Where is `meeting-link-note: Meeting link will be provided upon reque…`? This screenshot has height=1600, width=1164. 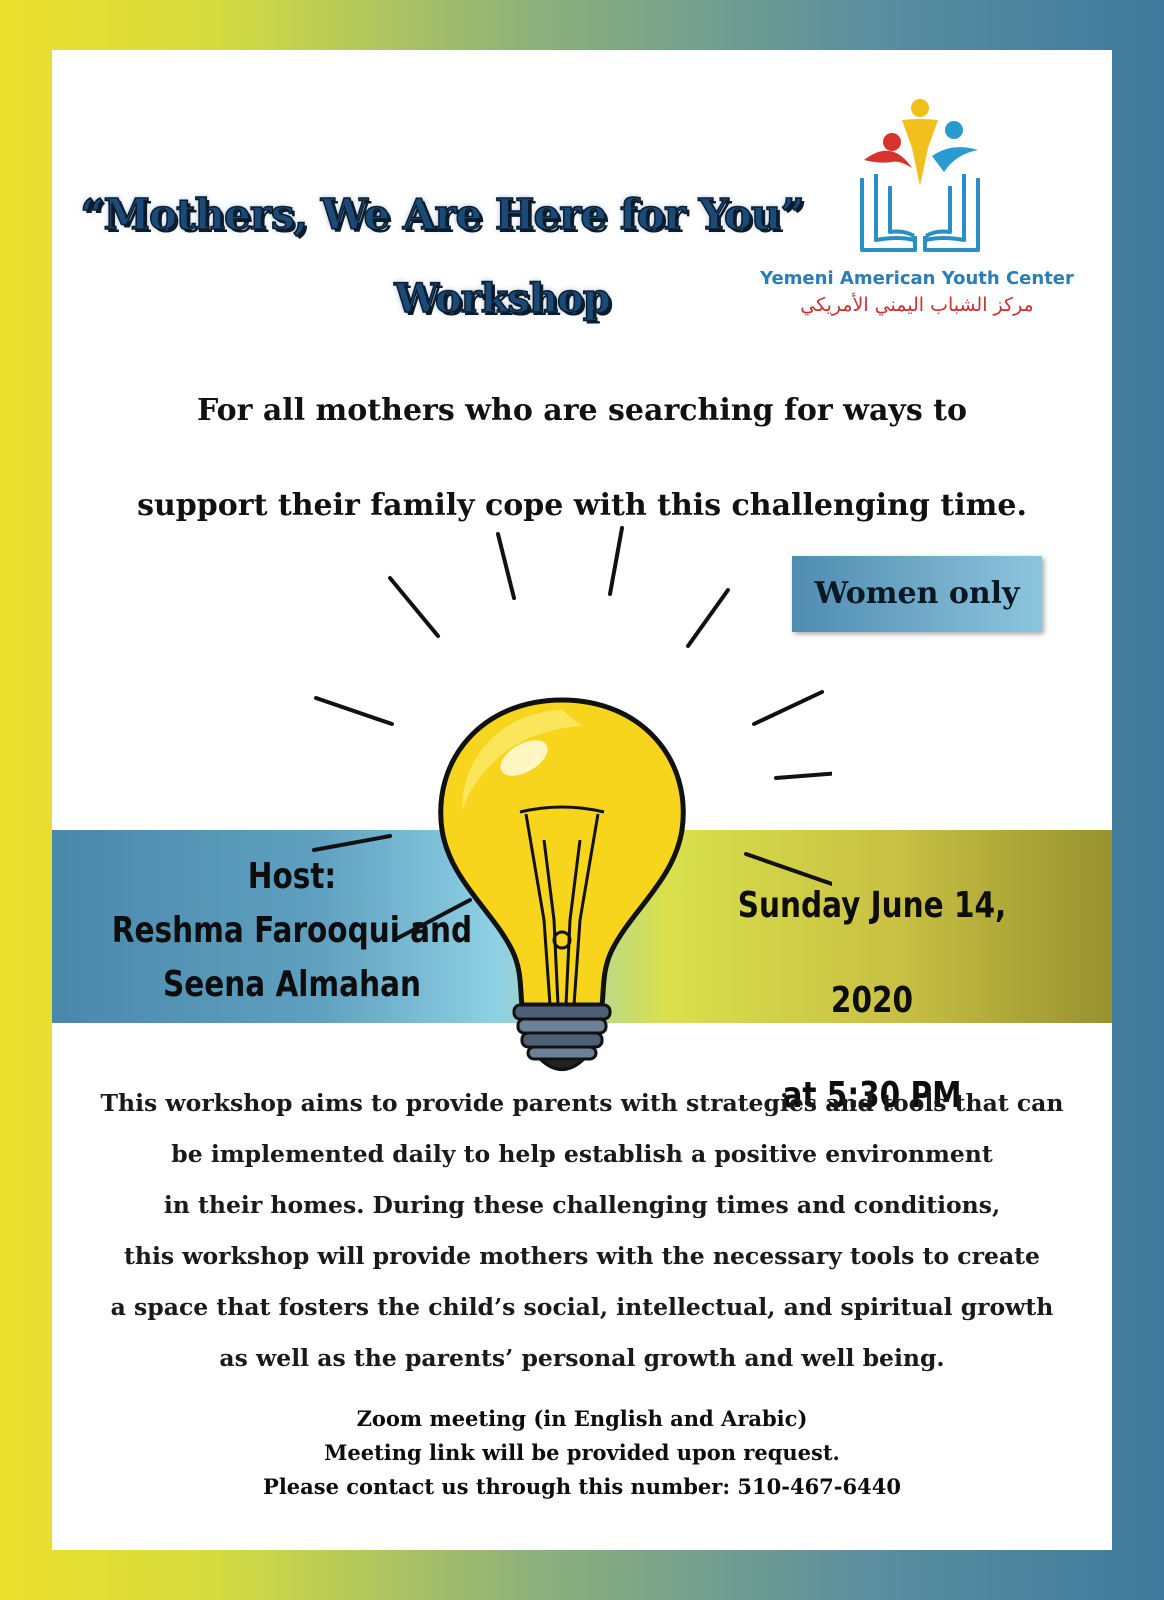 meeting-link-note: Meeting link will be provided upon reque… is located at coordinates (582, 1452).